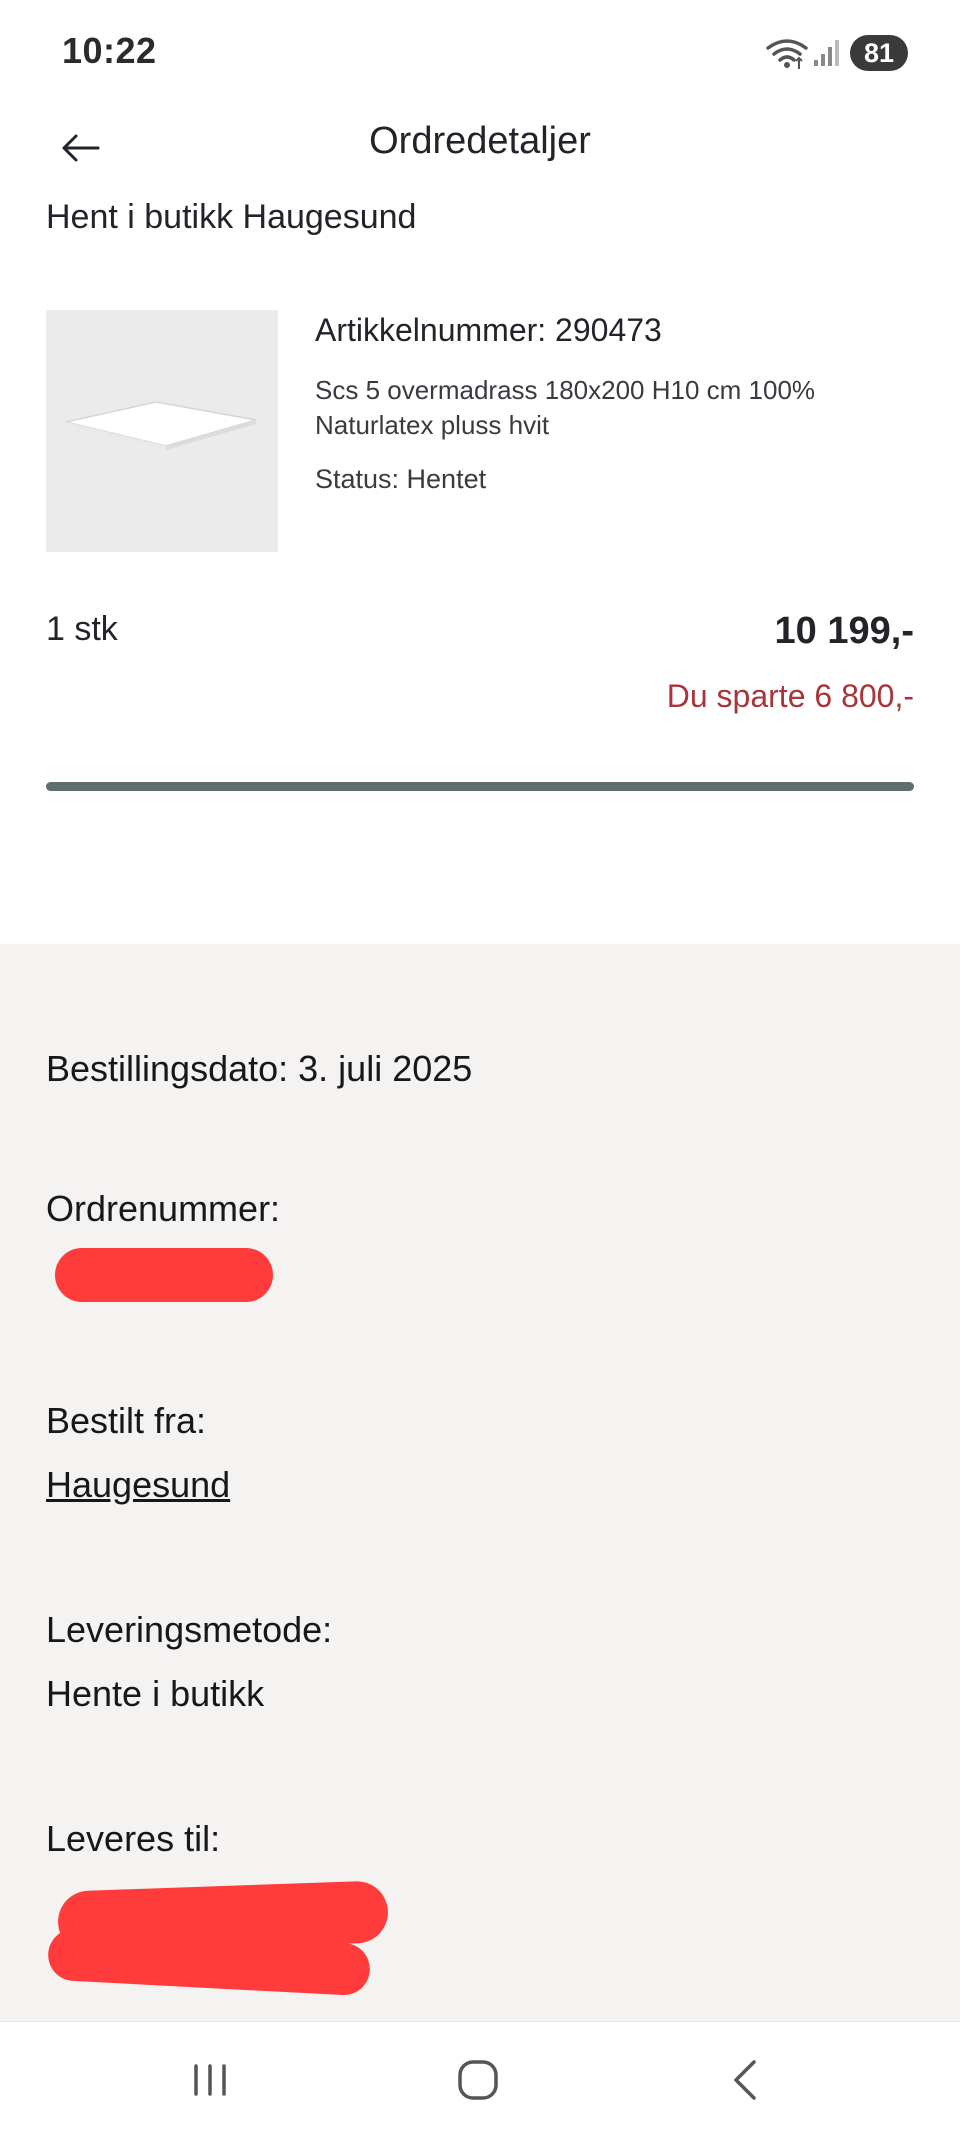  I want to click on order-date-row: Bestillingsdato: 3. juli 2025, so click(259, 1069).